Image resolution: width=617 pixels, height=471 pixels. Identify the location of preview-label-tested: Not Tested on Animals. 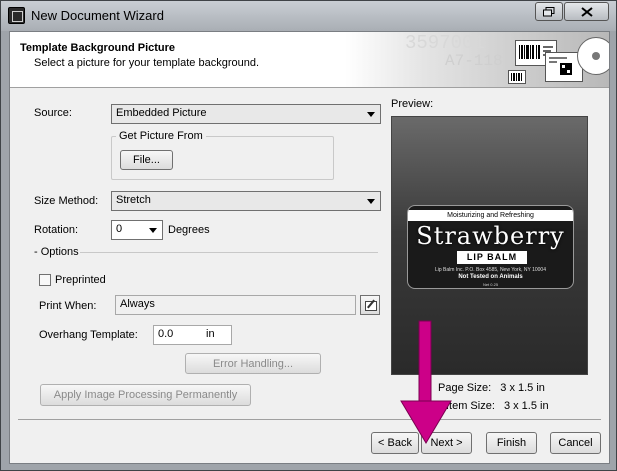
(490, 277).